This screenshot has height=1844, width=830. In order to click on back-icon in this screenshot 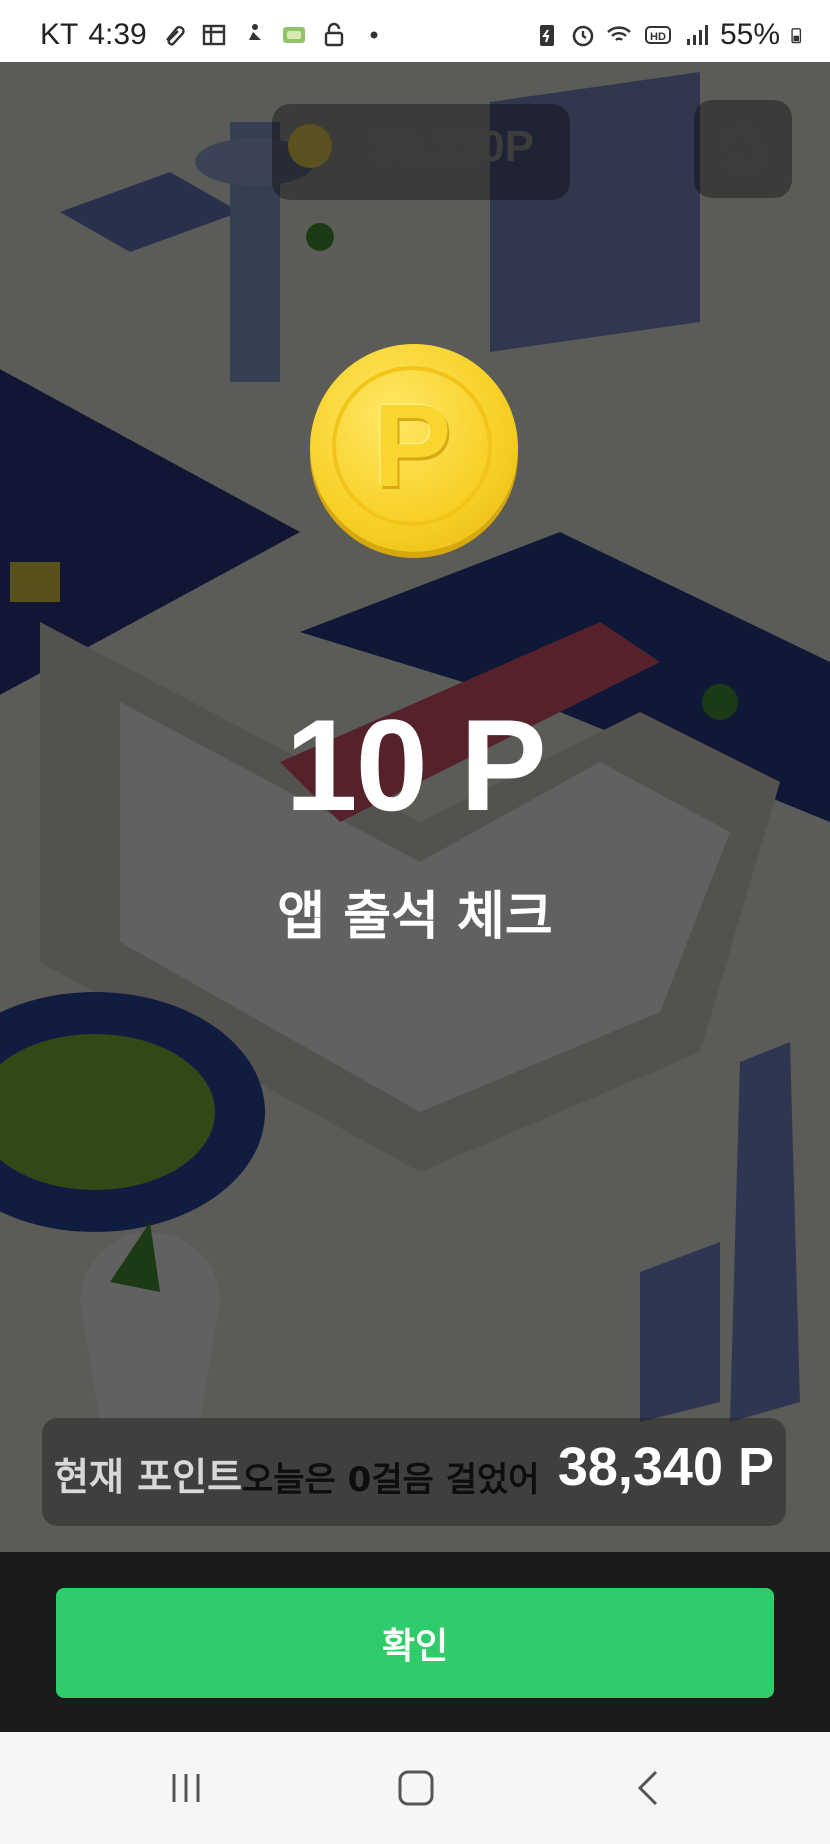, I will do `click(647, 1788)`.